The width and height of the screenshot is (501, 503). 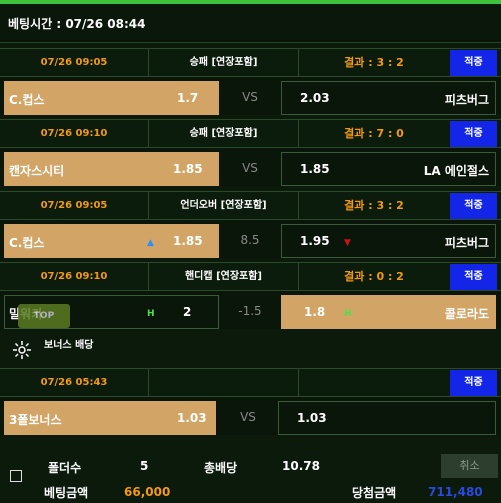 I want to click on bet-row: 밀워키 H 2 -1.5 1.8 H 콜로라도, so click(x=250, y=310).